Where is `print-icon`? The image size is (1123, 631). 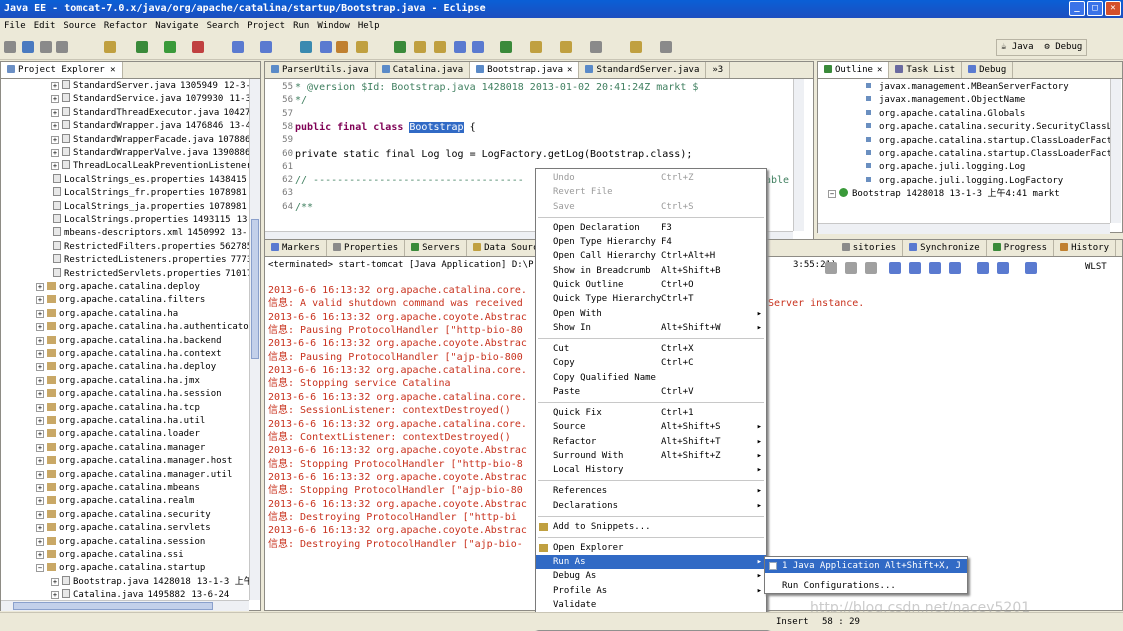 print-icon is located at coordinates (62, 47).